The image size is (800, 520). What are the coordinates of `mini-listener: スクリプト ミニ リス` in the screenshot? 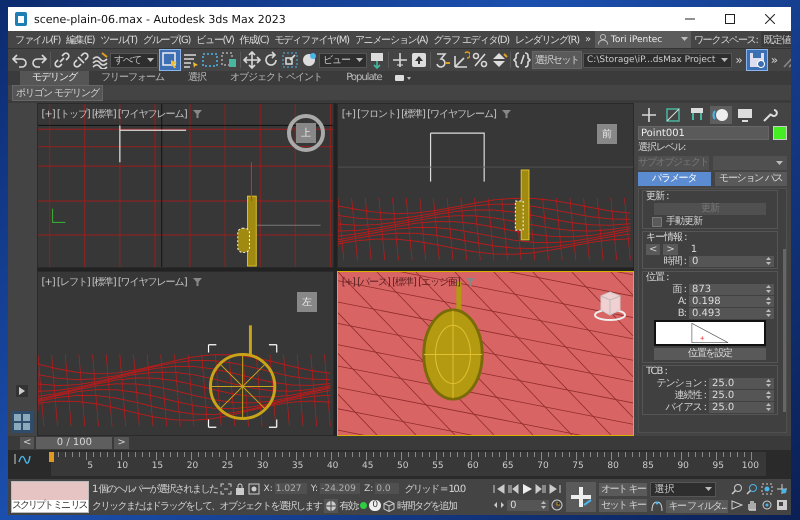 It's located at (50, 497).